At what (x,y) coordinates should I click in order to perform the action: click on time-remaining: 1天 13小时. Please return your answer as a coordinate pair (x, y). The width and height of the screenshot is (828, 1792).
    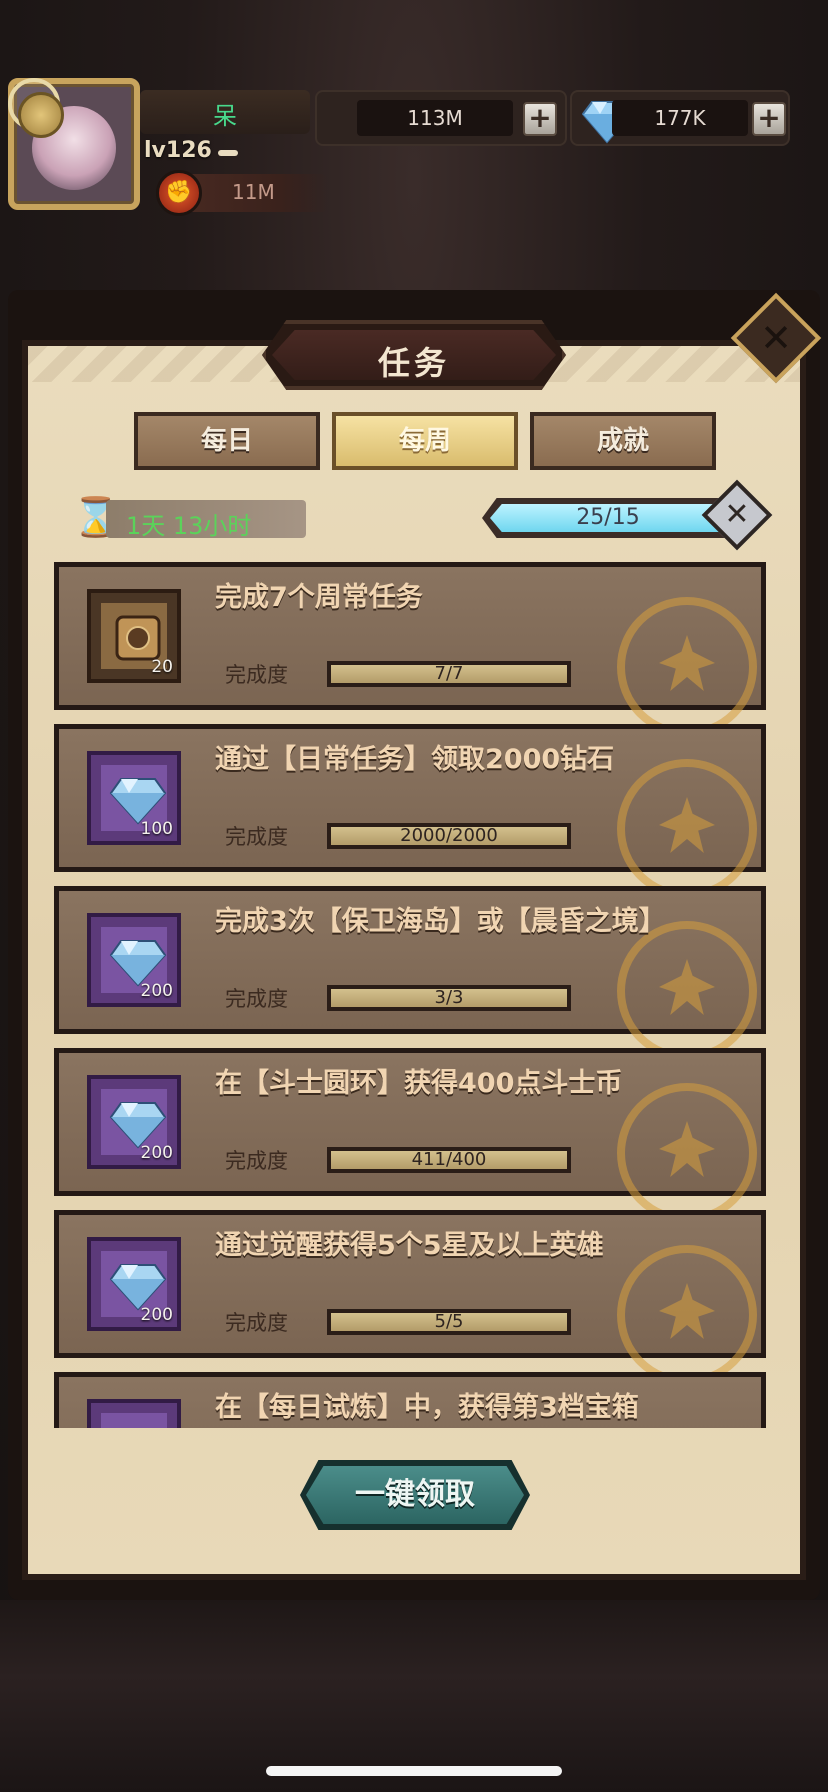
    Looking at the image, I should click on (189, 526).